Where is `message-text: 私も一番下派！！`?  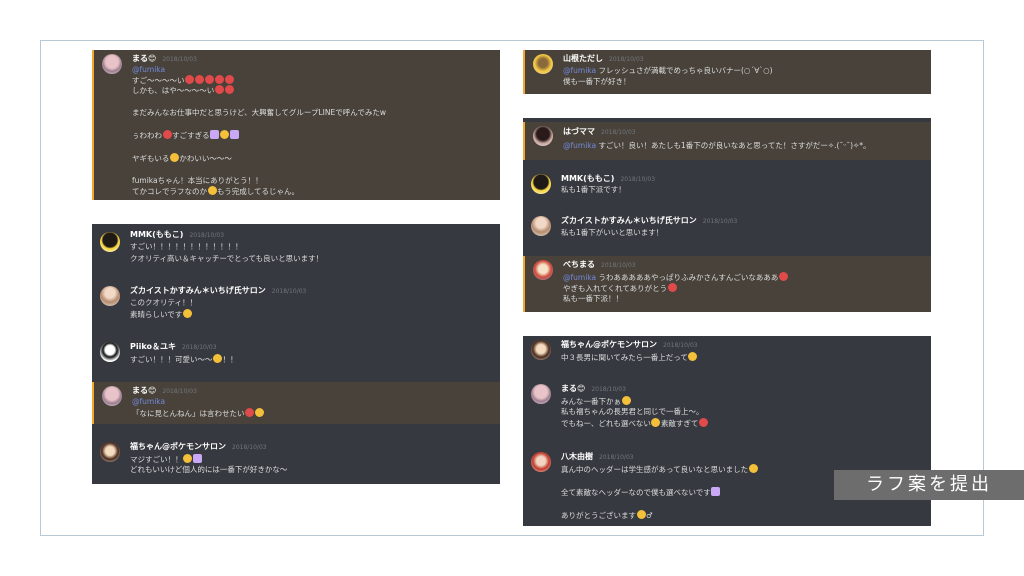 message-text: 私も一番下派！！ is located at coordinates (593, 298).